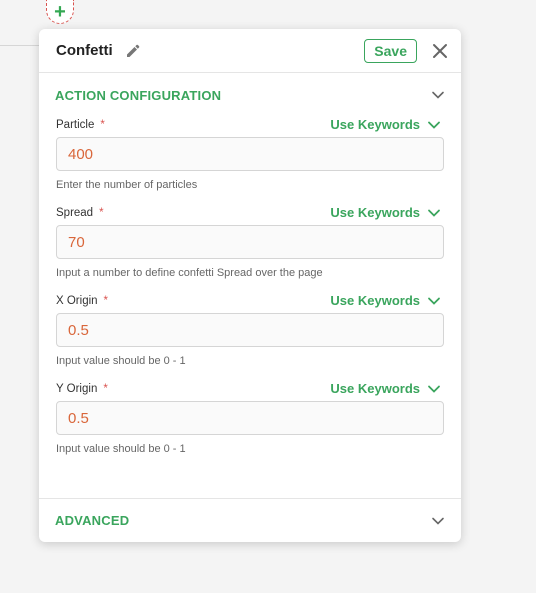 The width and height of the screenshot is (536, 593). I want to click on field-hint-y-origin: Input value should be 0 - 1, so click(121, 449).